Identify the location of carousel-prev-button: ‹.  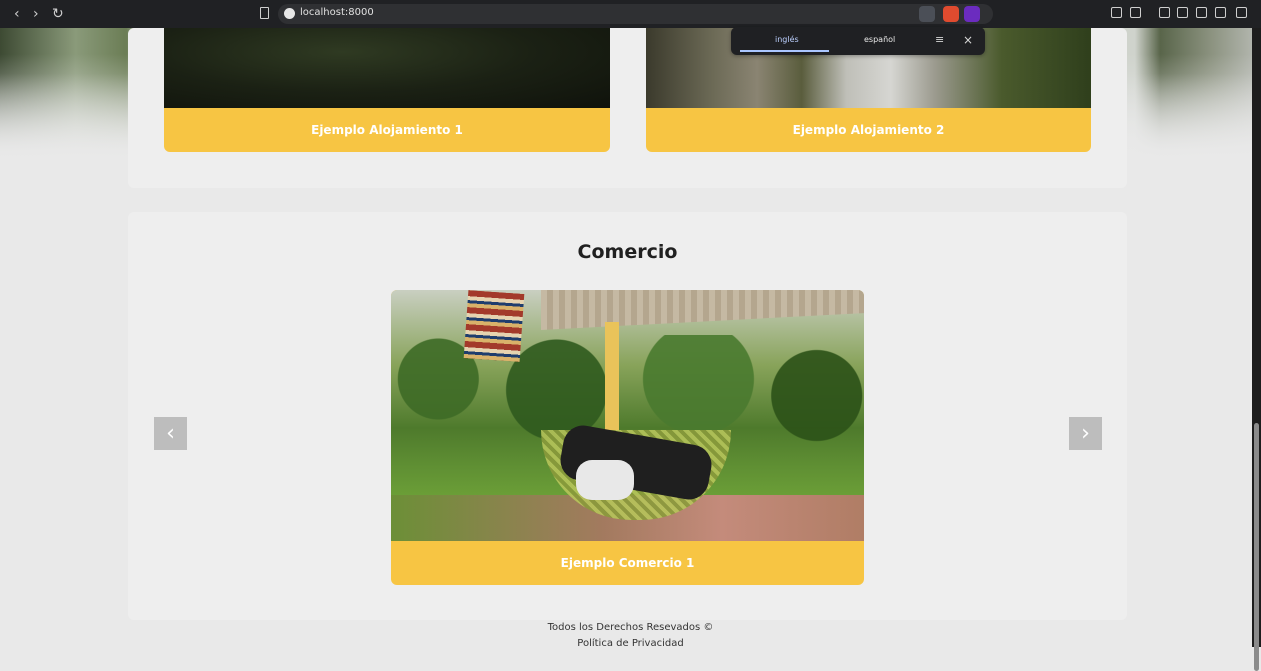
(170, 433).